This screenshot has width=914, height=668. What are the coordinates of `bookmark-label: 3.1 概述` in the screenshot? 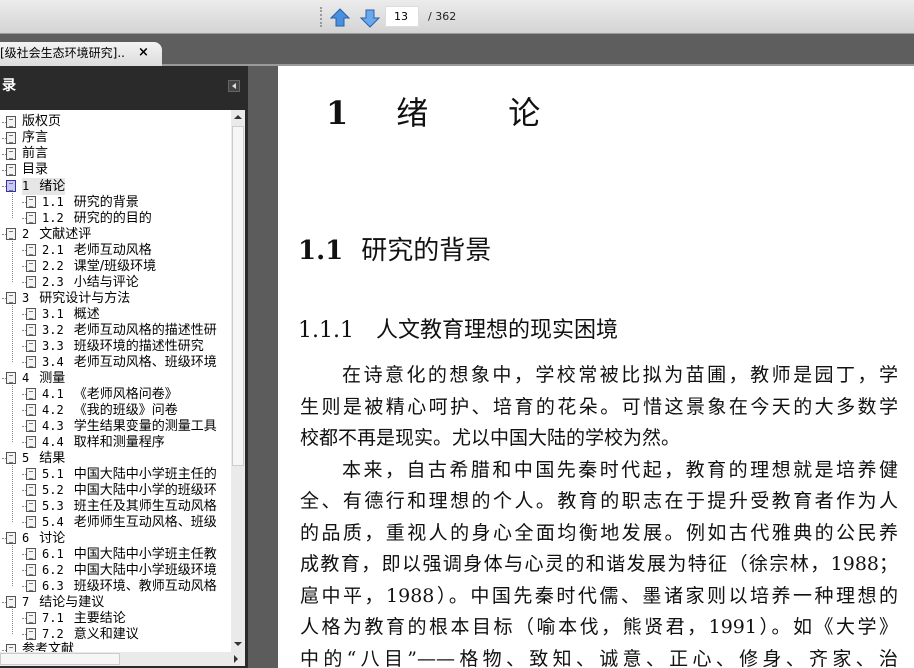 It's located at (71, 314).